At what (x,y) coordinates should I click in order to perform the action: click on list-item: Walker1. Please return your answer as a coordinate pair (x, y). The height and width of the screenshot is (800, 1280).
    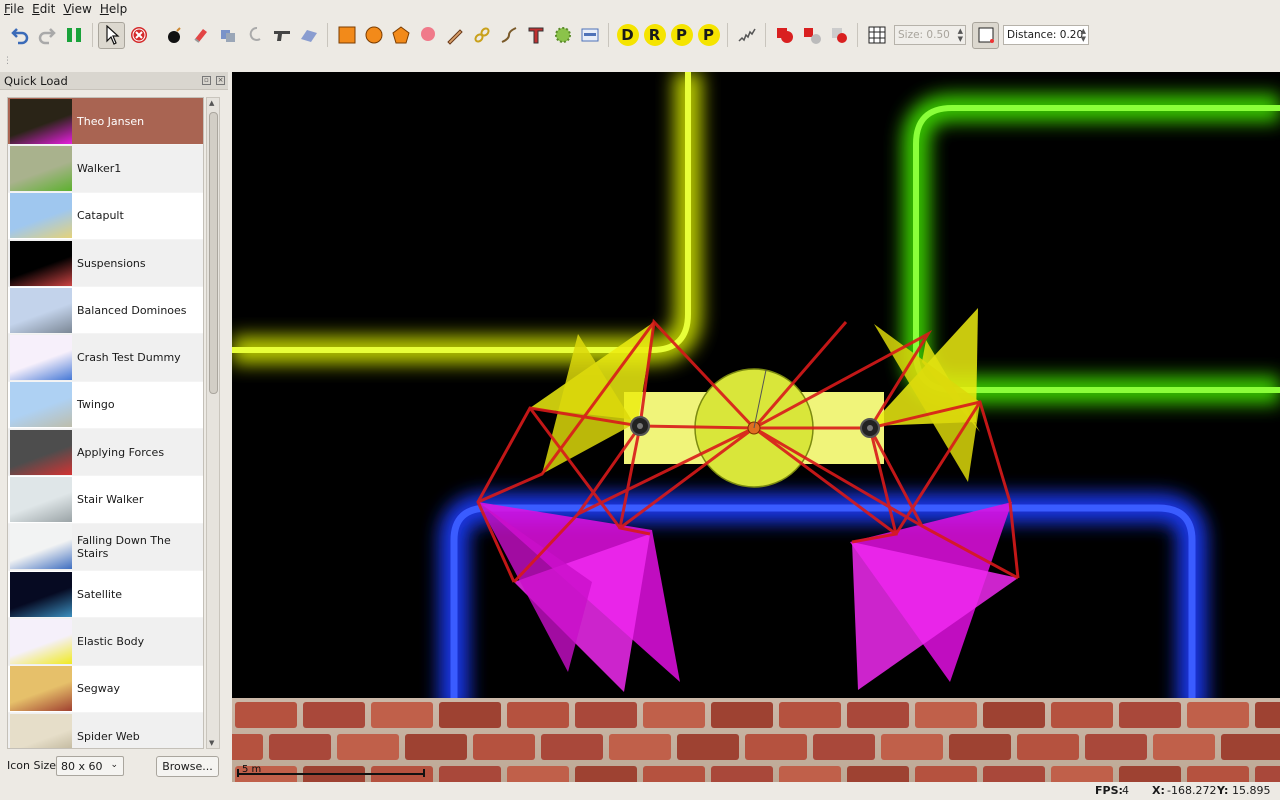
    Looking at the image, I should click on (105, 169).